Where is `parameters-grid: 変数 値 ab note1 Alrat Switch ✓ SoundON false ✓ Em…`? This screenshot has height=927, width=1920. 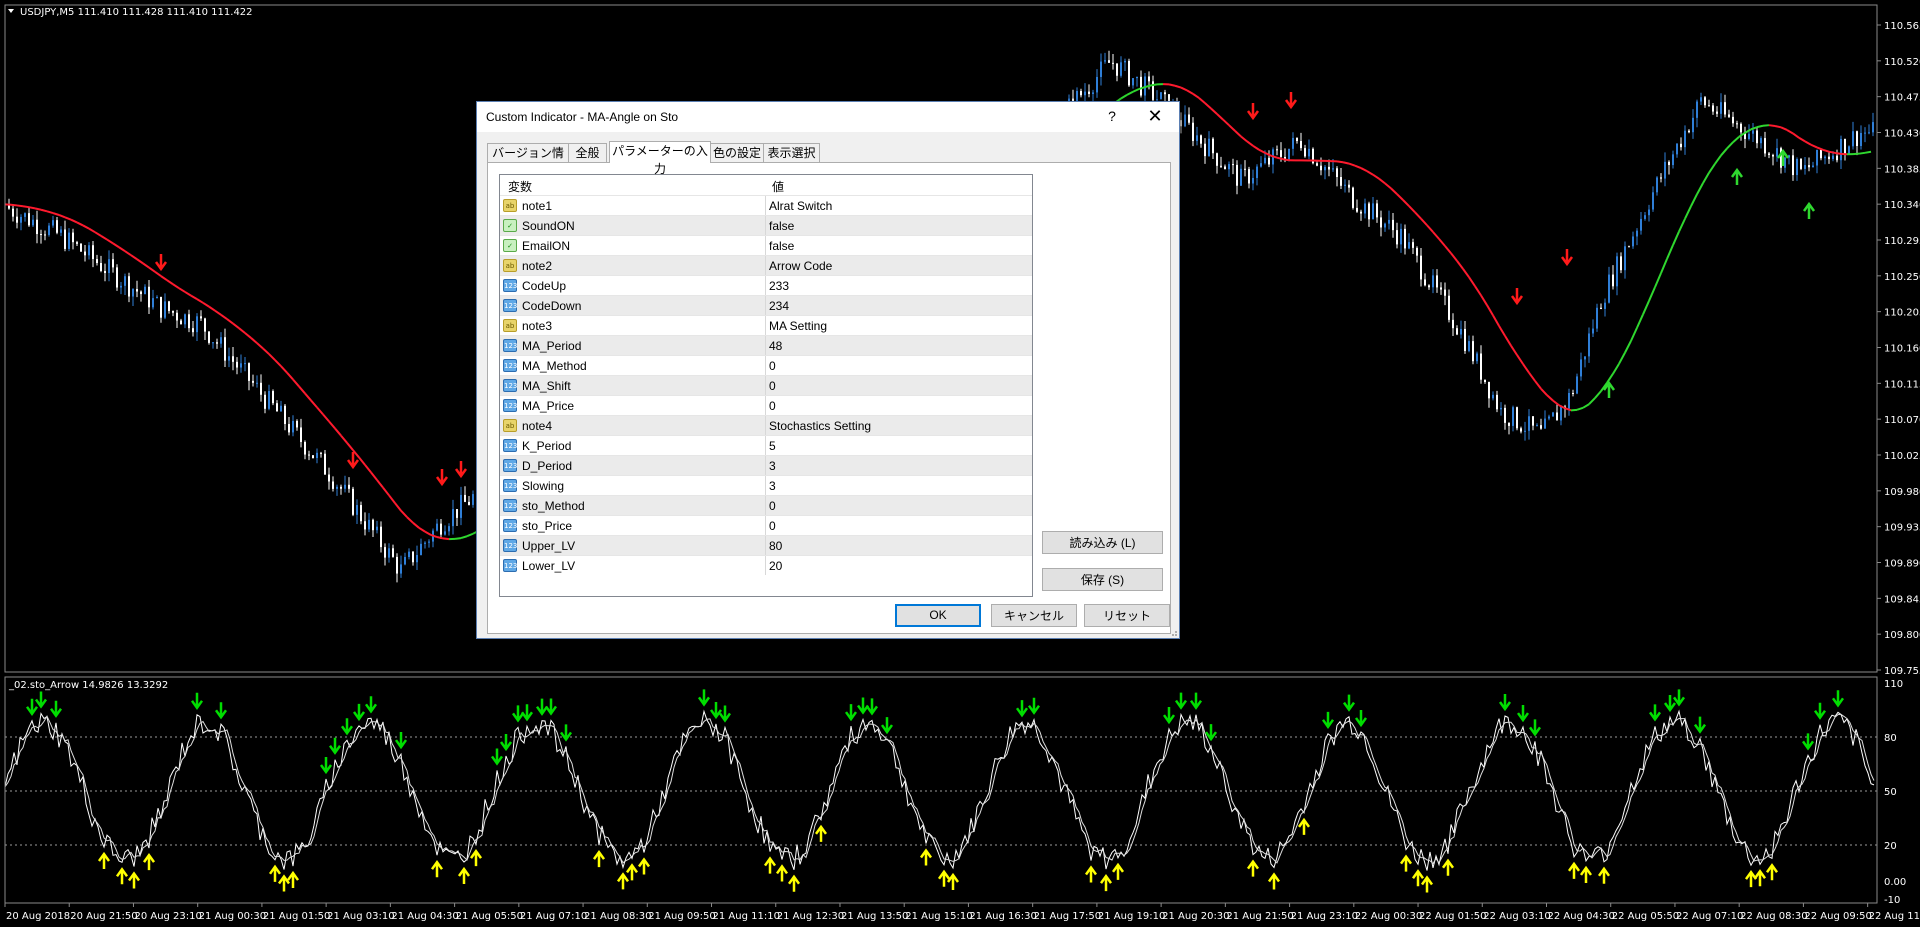 parameters-grid: 変数 値 ab note1 Alrat Switch ✓ SoundON false ✓ Em… is located at coordinates (766, 385).